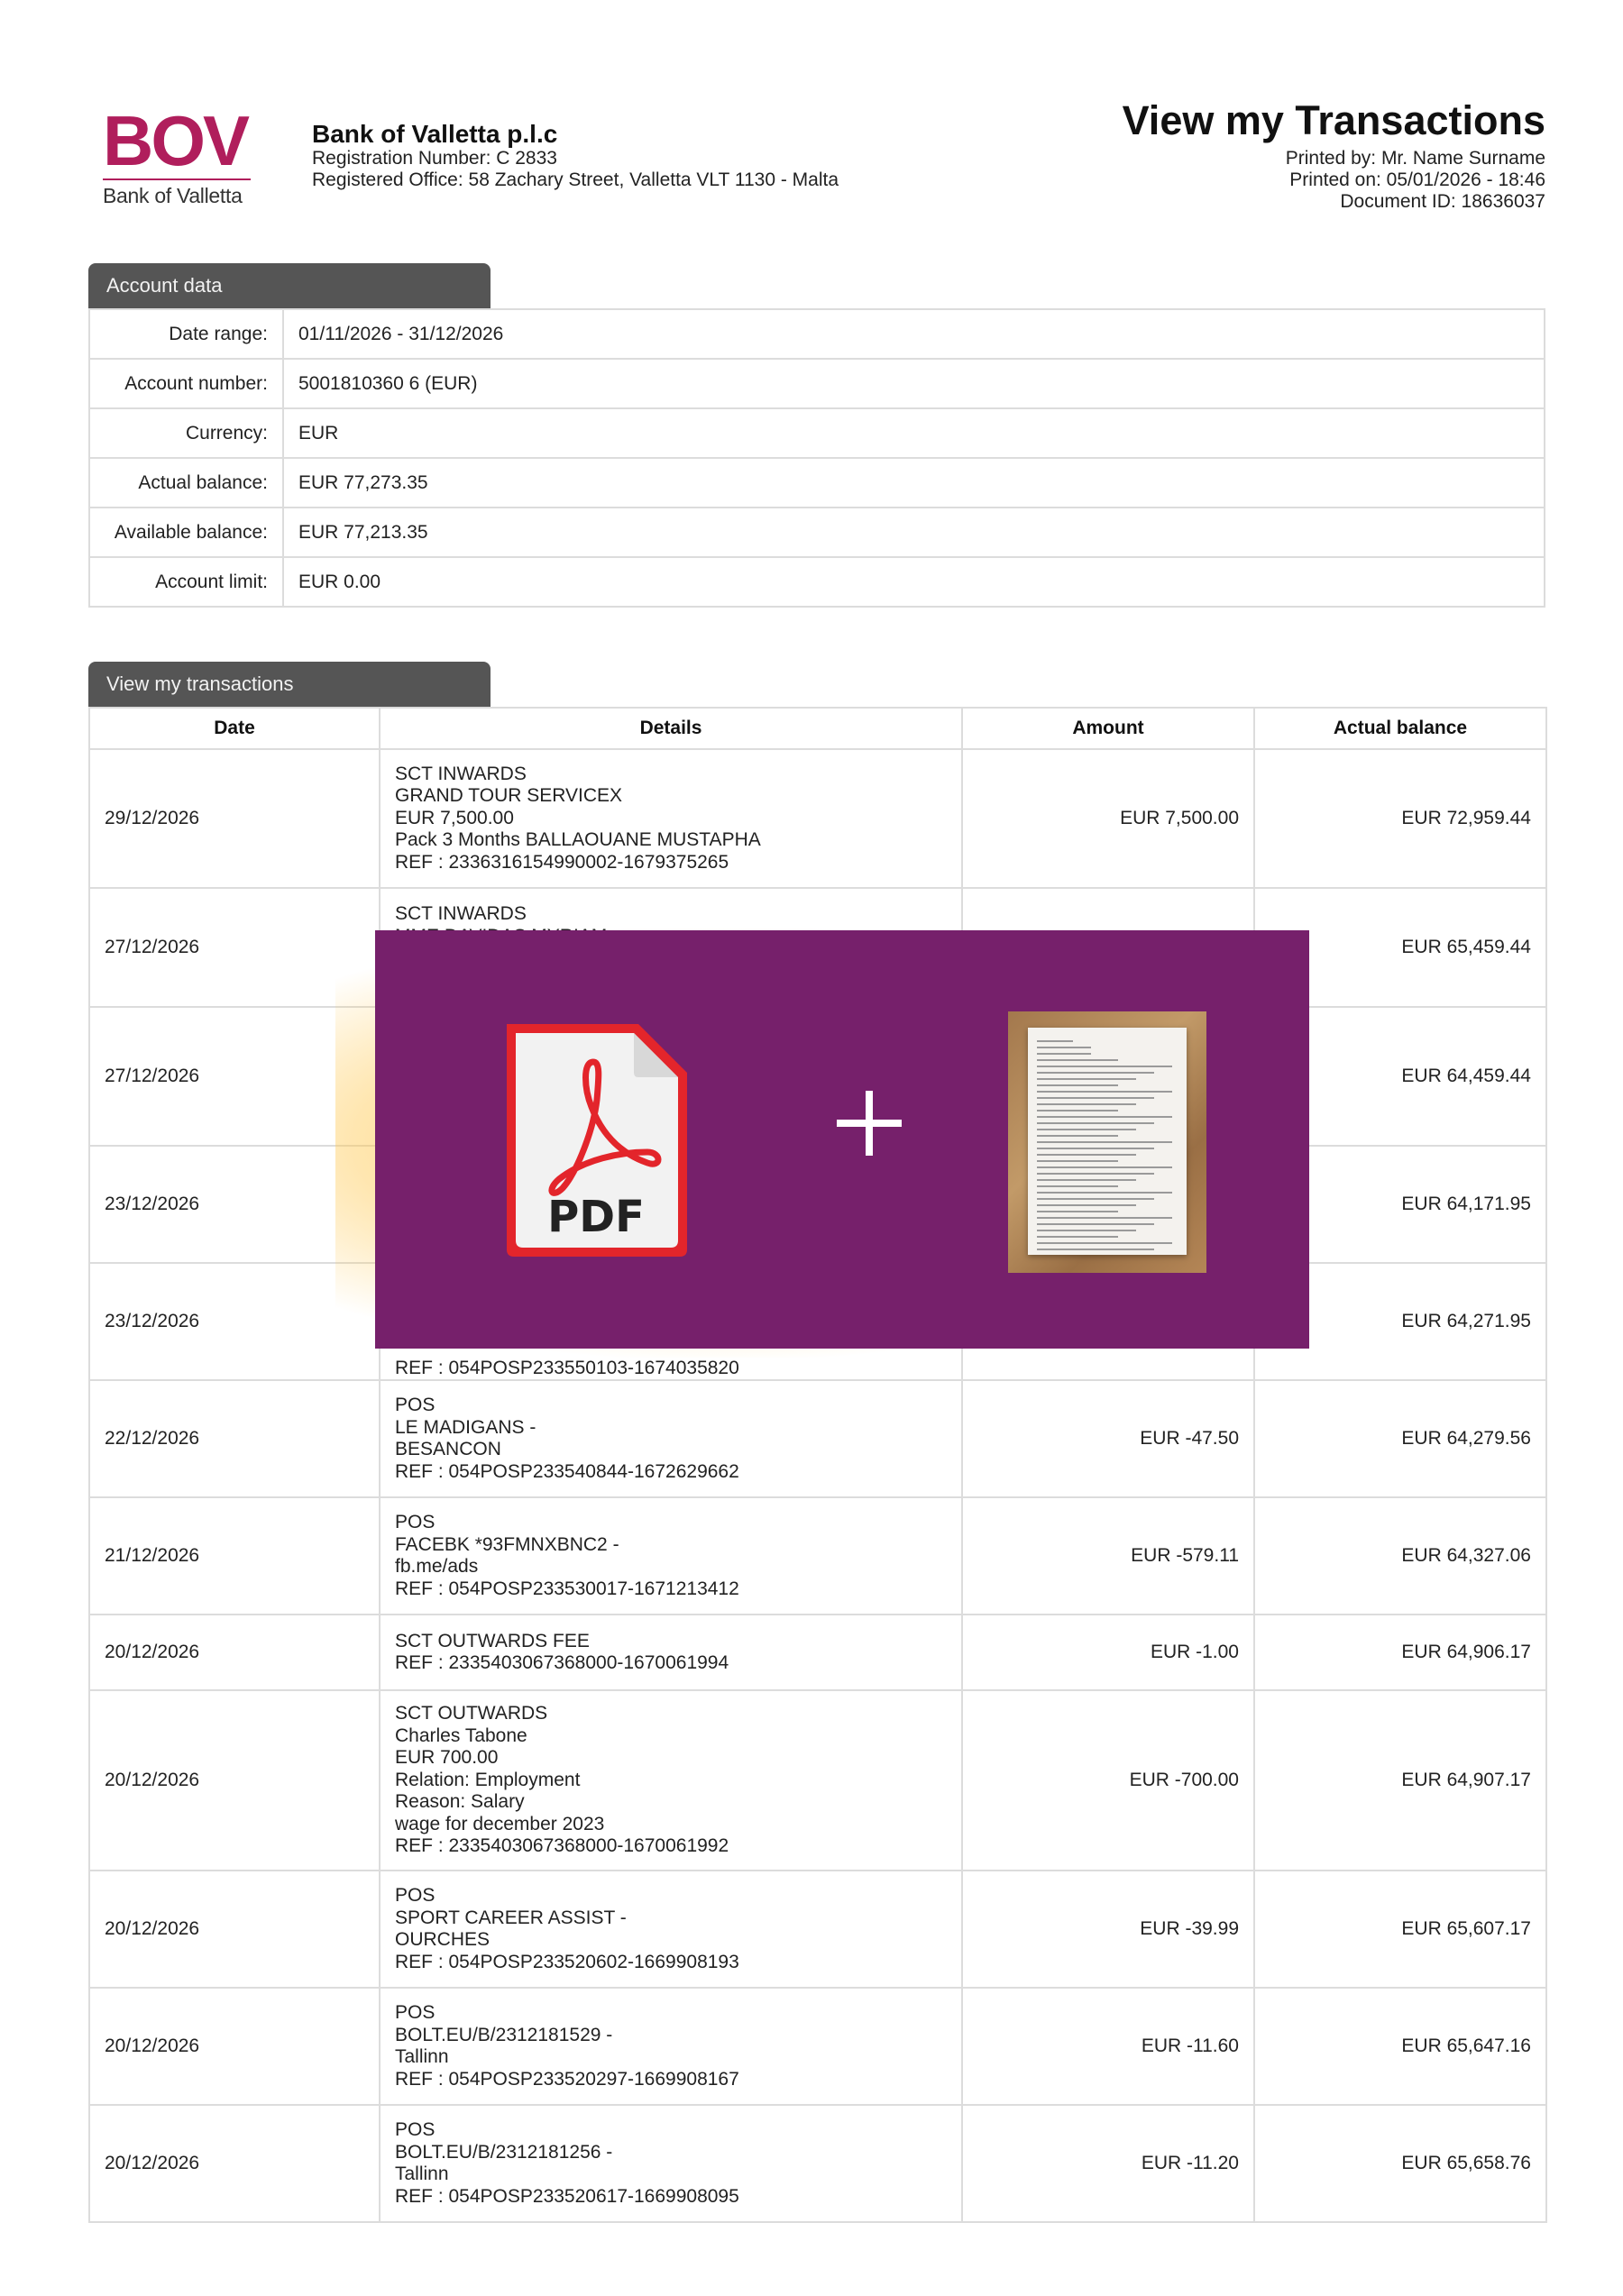 Image resolution: width=1623 pixels, height=2296 pixels. I want to click on account-row: Date range: 01/11/2026 - 31/12/2026, so click(816, 334).